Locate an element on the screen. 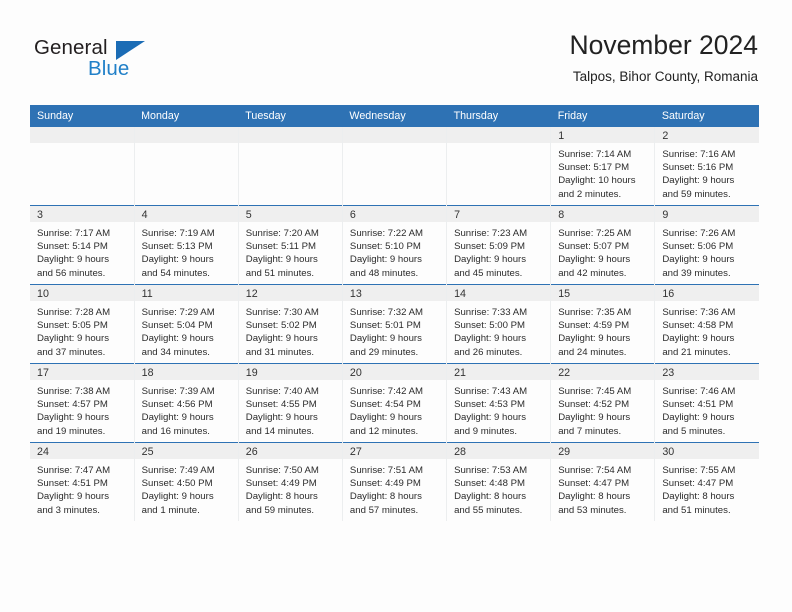  page-subtitle: Talpos, Bihor County, Romania is located at coordinates (665, 77).